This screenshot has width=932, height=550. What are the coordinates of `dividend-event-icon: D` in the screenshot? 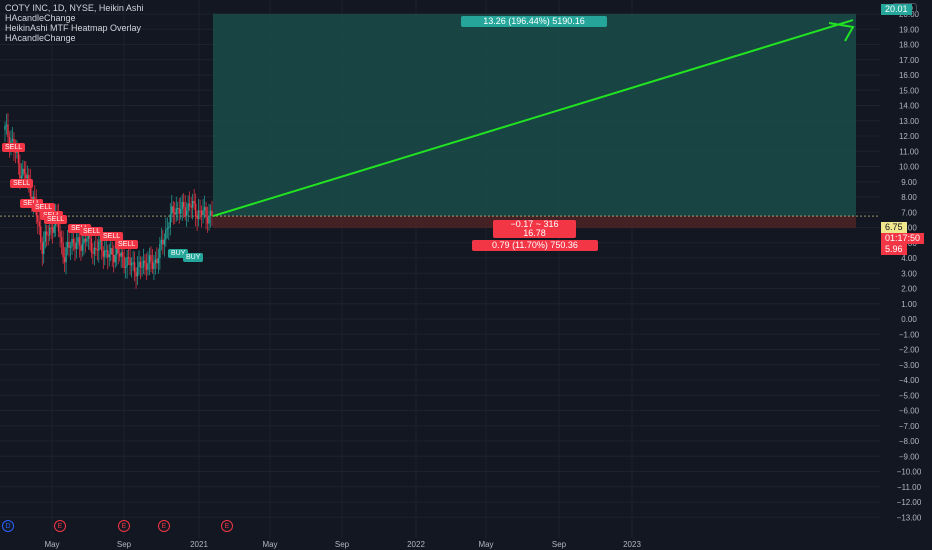 It's located at (8, 526).